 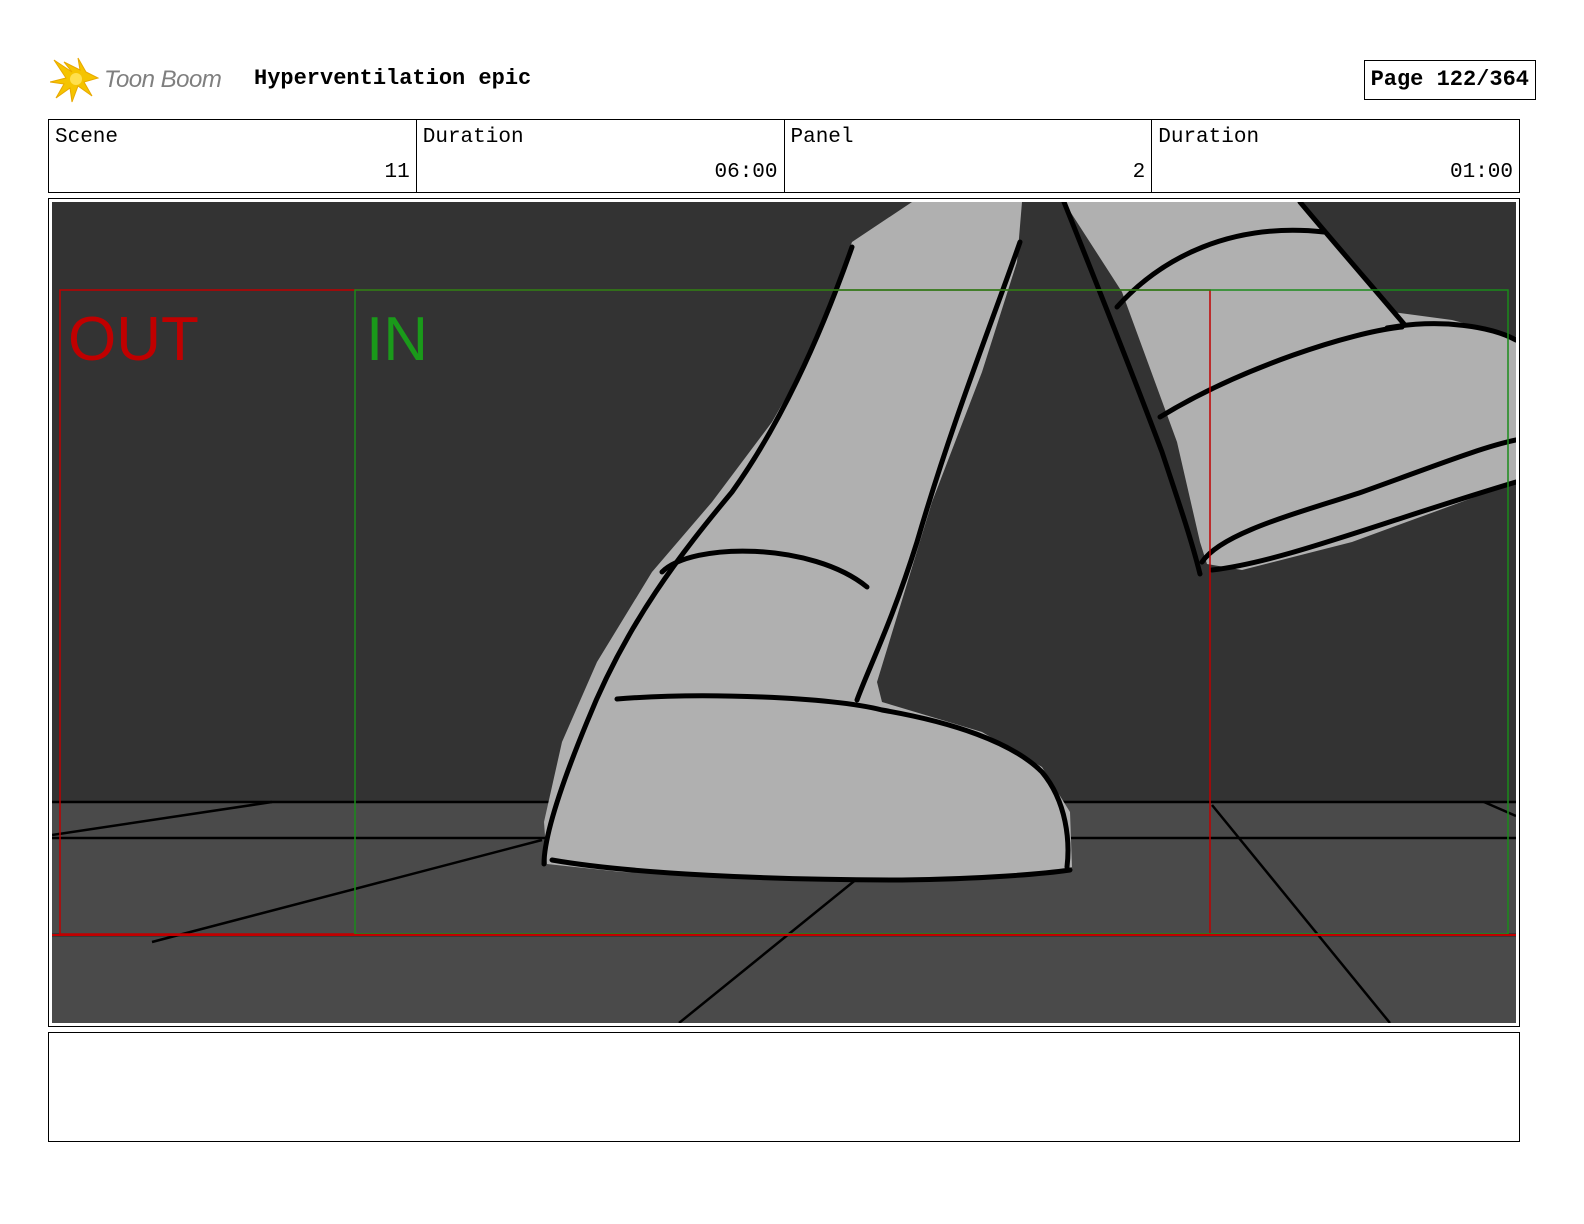 What do you see at coordinates (1335, 156) in the screenshot?
I see `panel-duration-cell: Duration 01:00` at bounding box center [1335, 156].